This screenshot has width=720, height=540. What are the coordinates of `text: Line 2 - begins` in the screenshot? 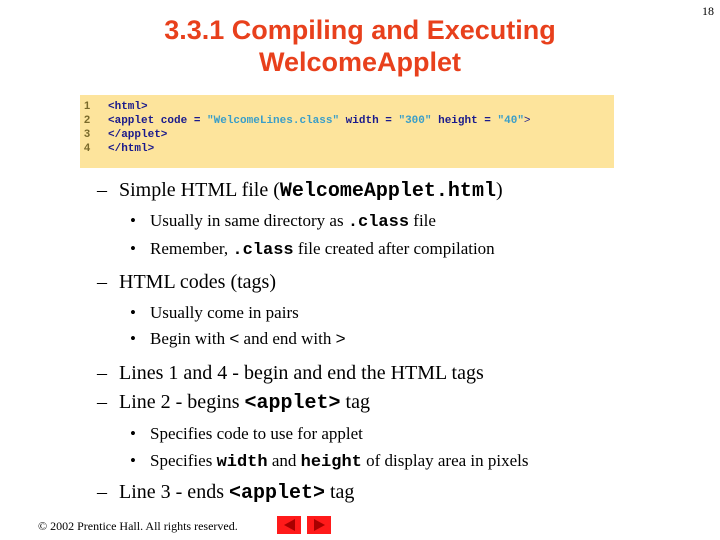 It's located at (182, 402).